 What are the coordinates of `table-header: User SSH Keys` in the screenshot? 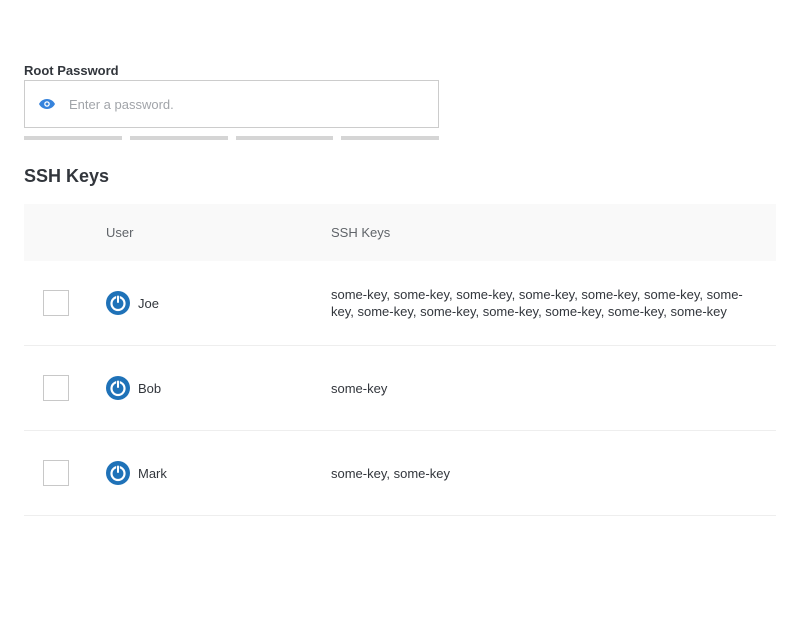 It's located at (400, 232).